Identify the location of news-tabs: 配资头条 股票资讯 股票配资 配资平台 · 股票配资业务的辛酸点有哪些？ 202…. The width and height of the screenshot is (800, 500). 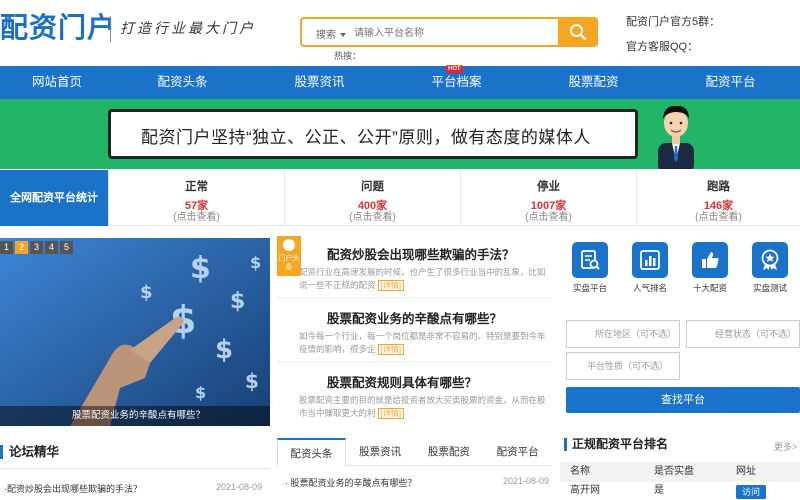
(414, 469).